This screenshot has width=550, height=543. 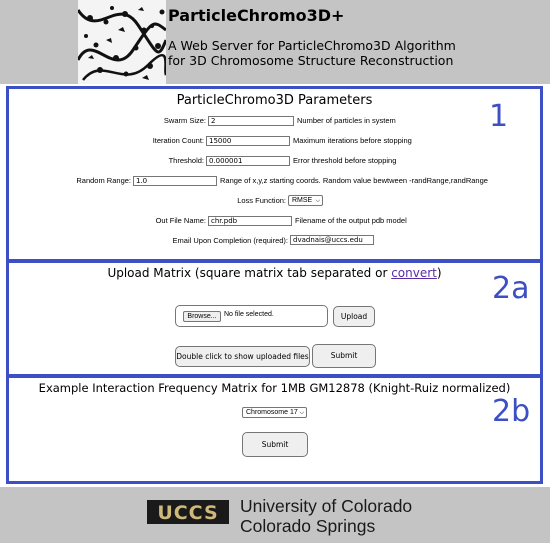 What do you see at coordinates (242, 356) in the screenshot?
I see `show-uploaded-files-button: Double click to show uploaded files` at bounding box center [242, 356].